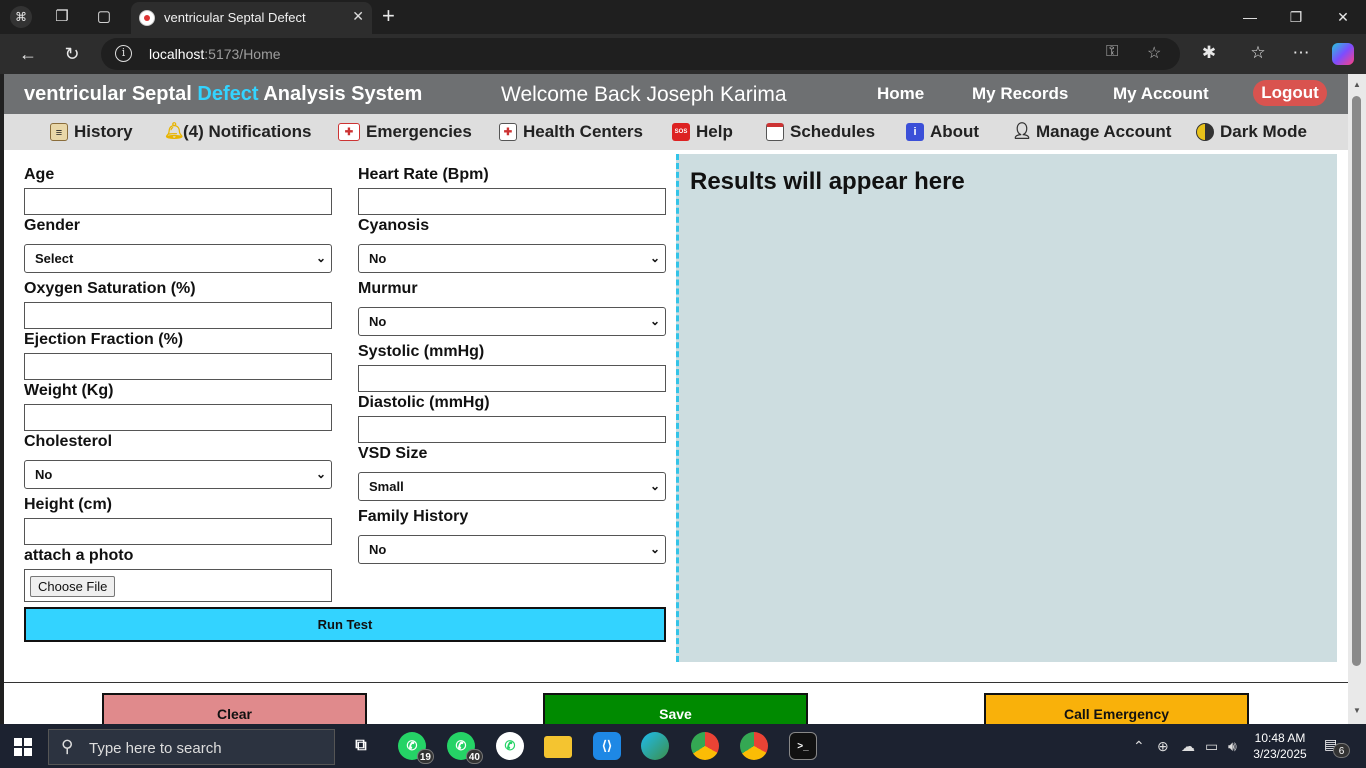 The width and height of the screenshot is (1366, 768). I want to click on diastolic-input, so click(512, 429).